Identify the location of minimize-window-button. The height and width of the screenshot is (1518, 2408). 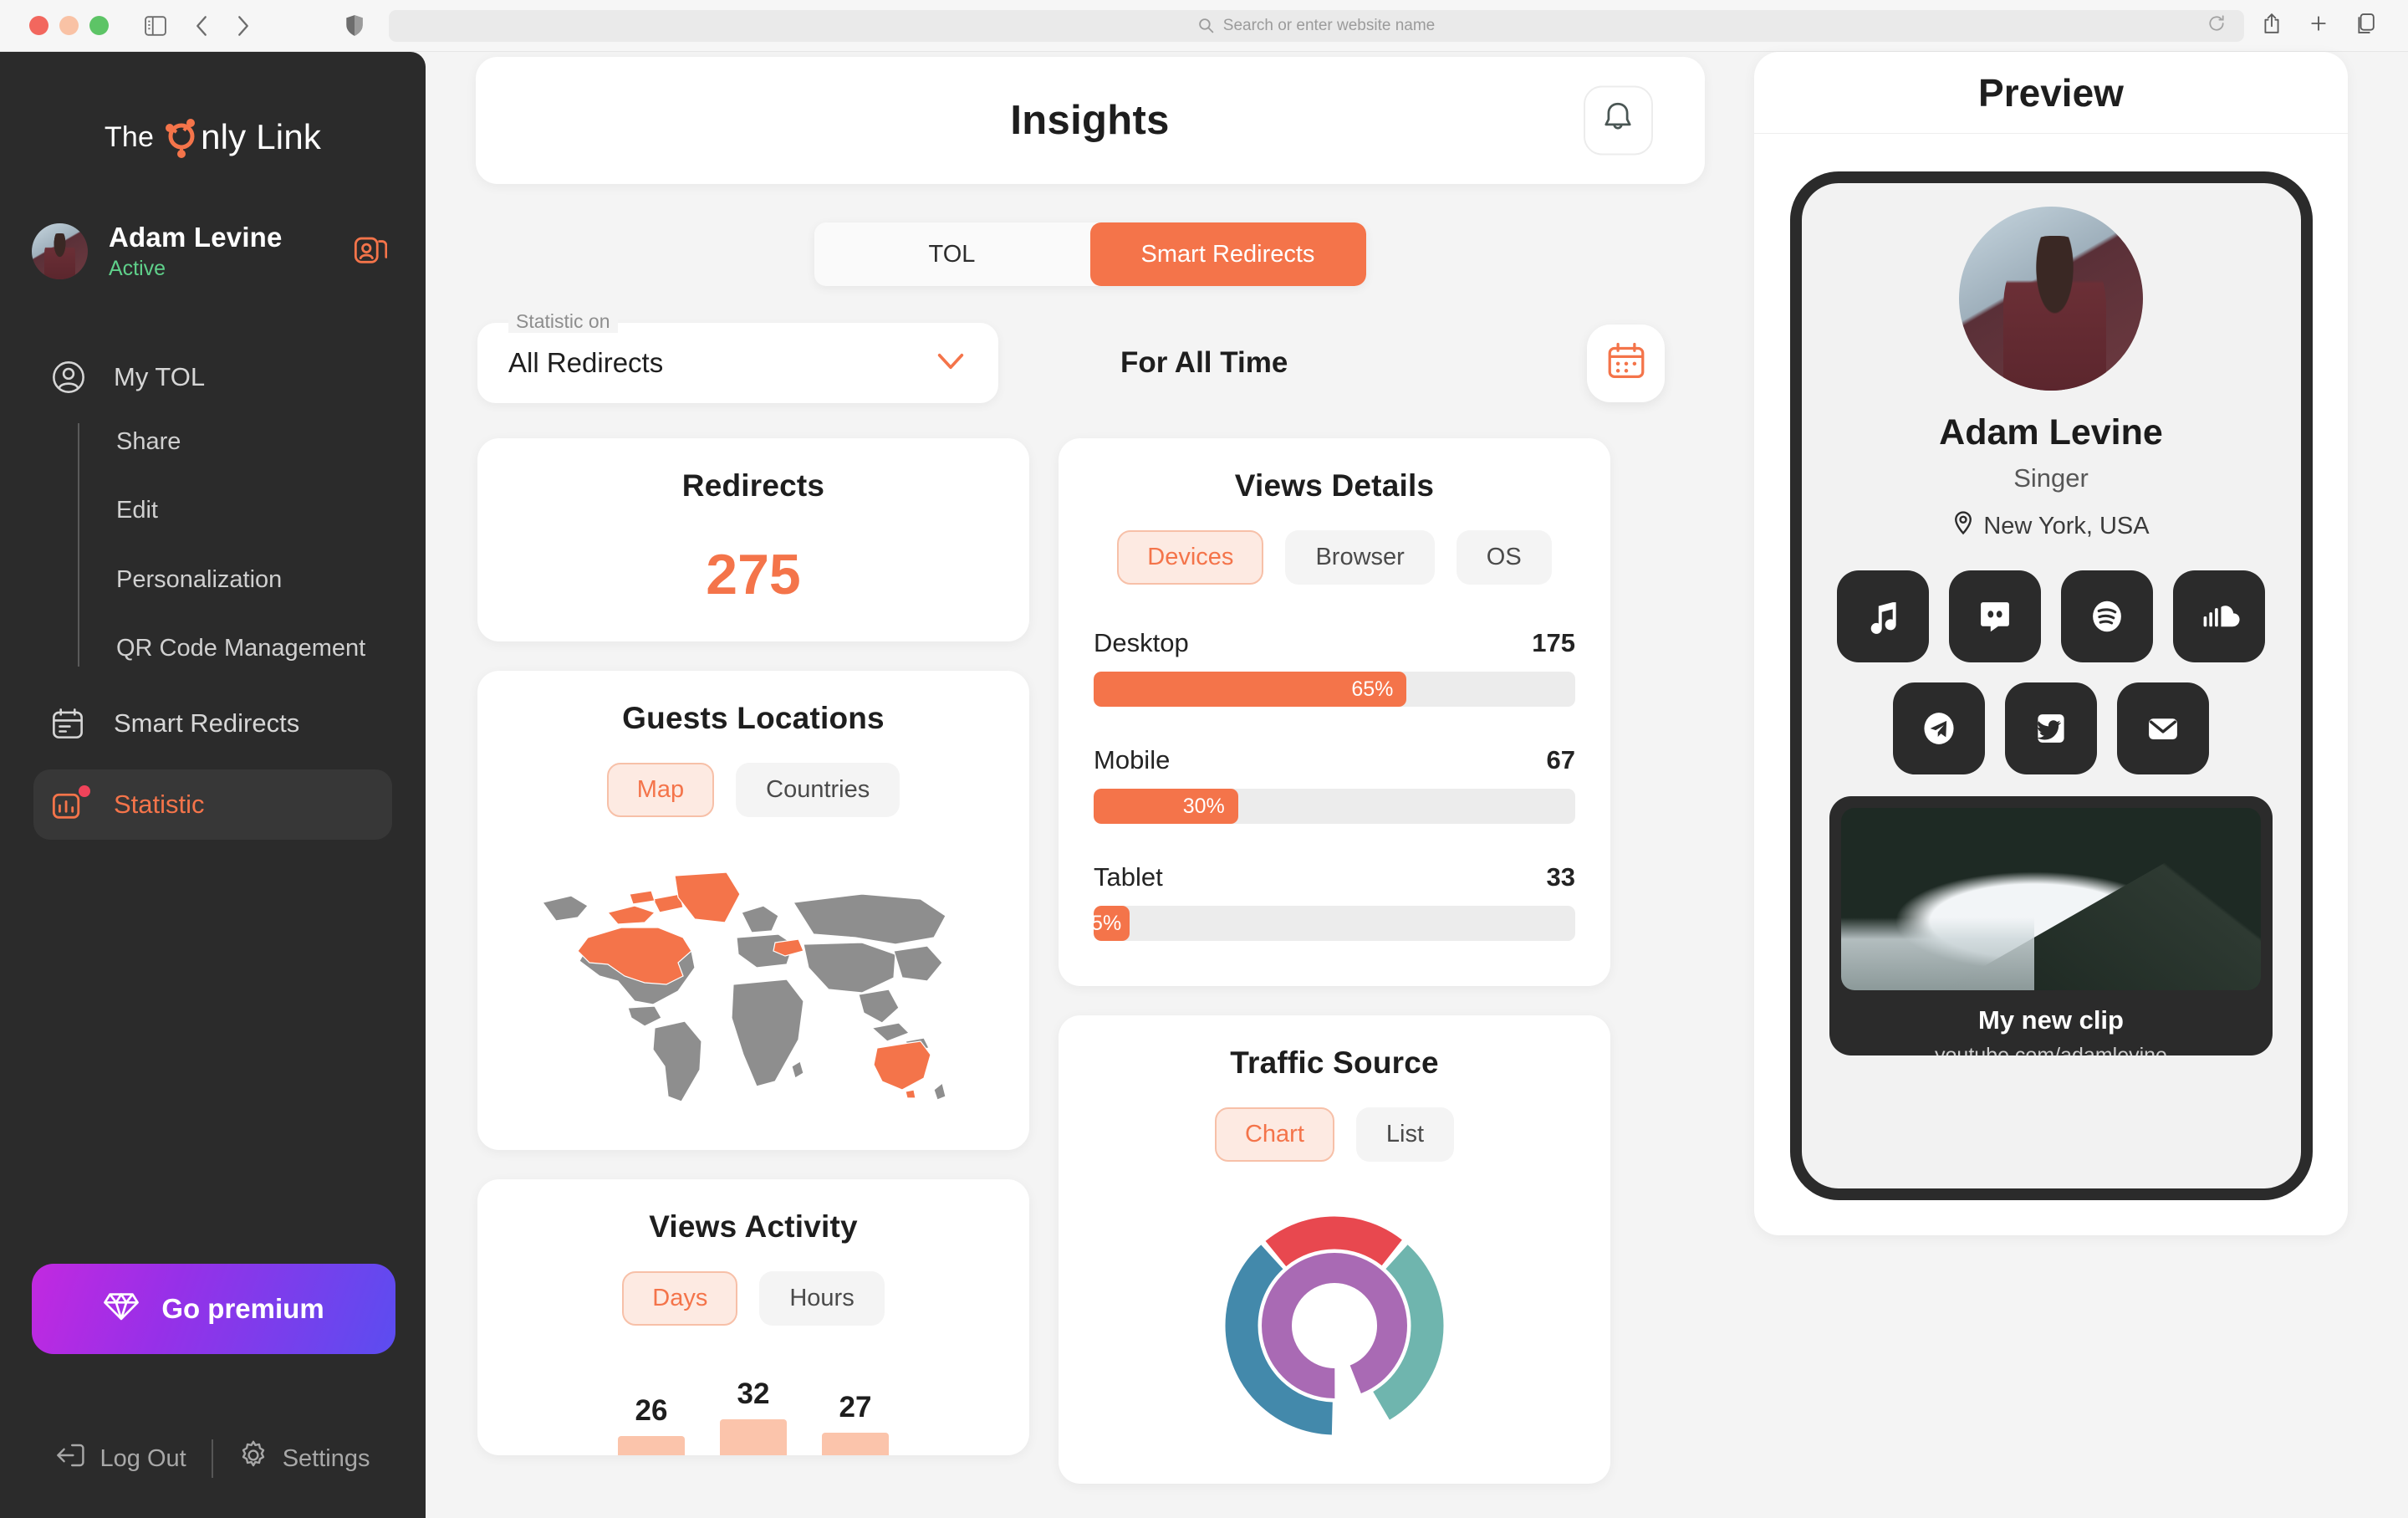
(69, 25).